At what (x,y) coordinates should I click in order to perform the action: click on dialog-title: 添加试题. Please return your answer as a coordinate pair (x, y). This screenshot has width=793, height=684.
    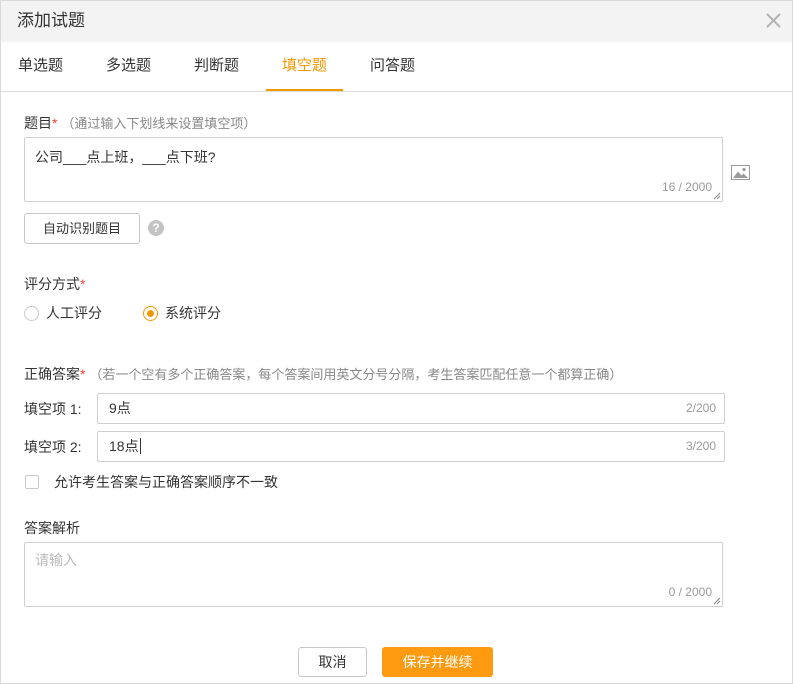
    Looking at the image, I should click on (51, 20).